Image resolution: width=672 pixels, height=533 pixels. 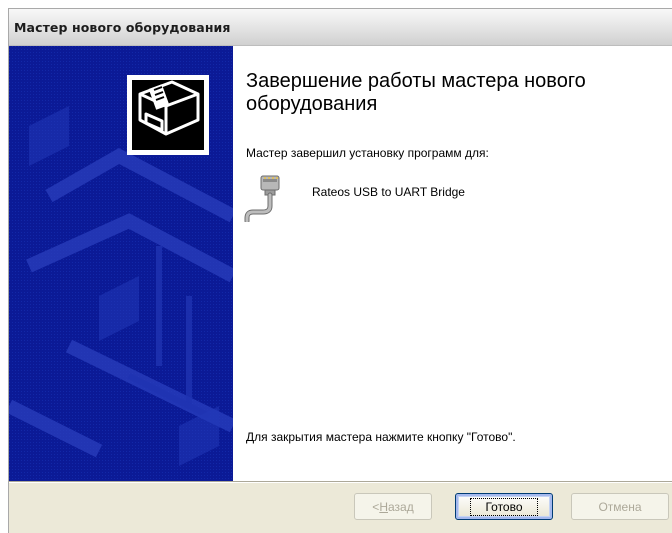 I want to click on finish-button: Готово, so click(x=504, y=506).